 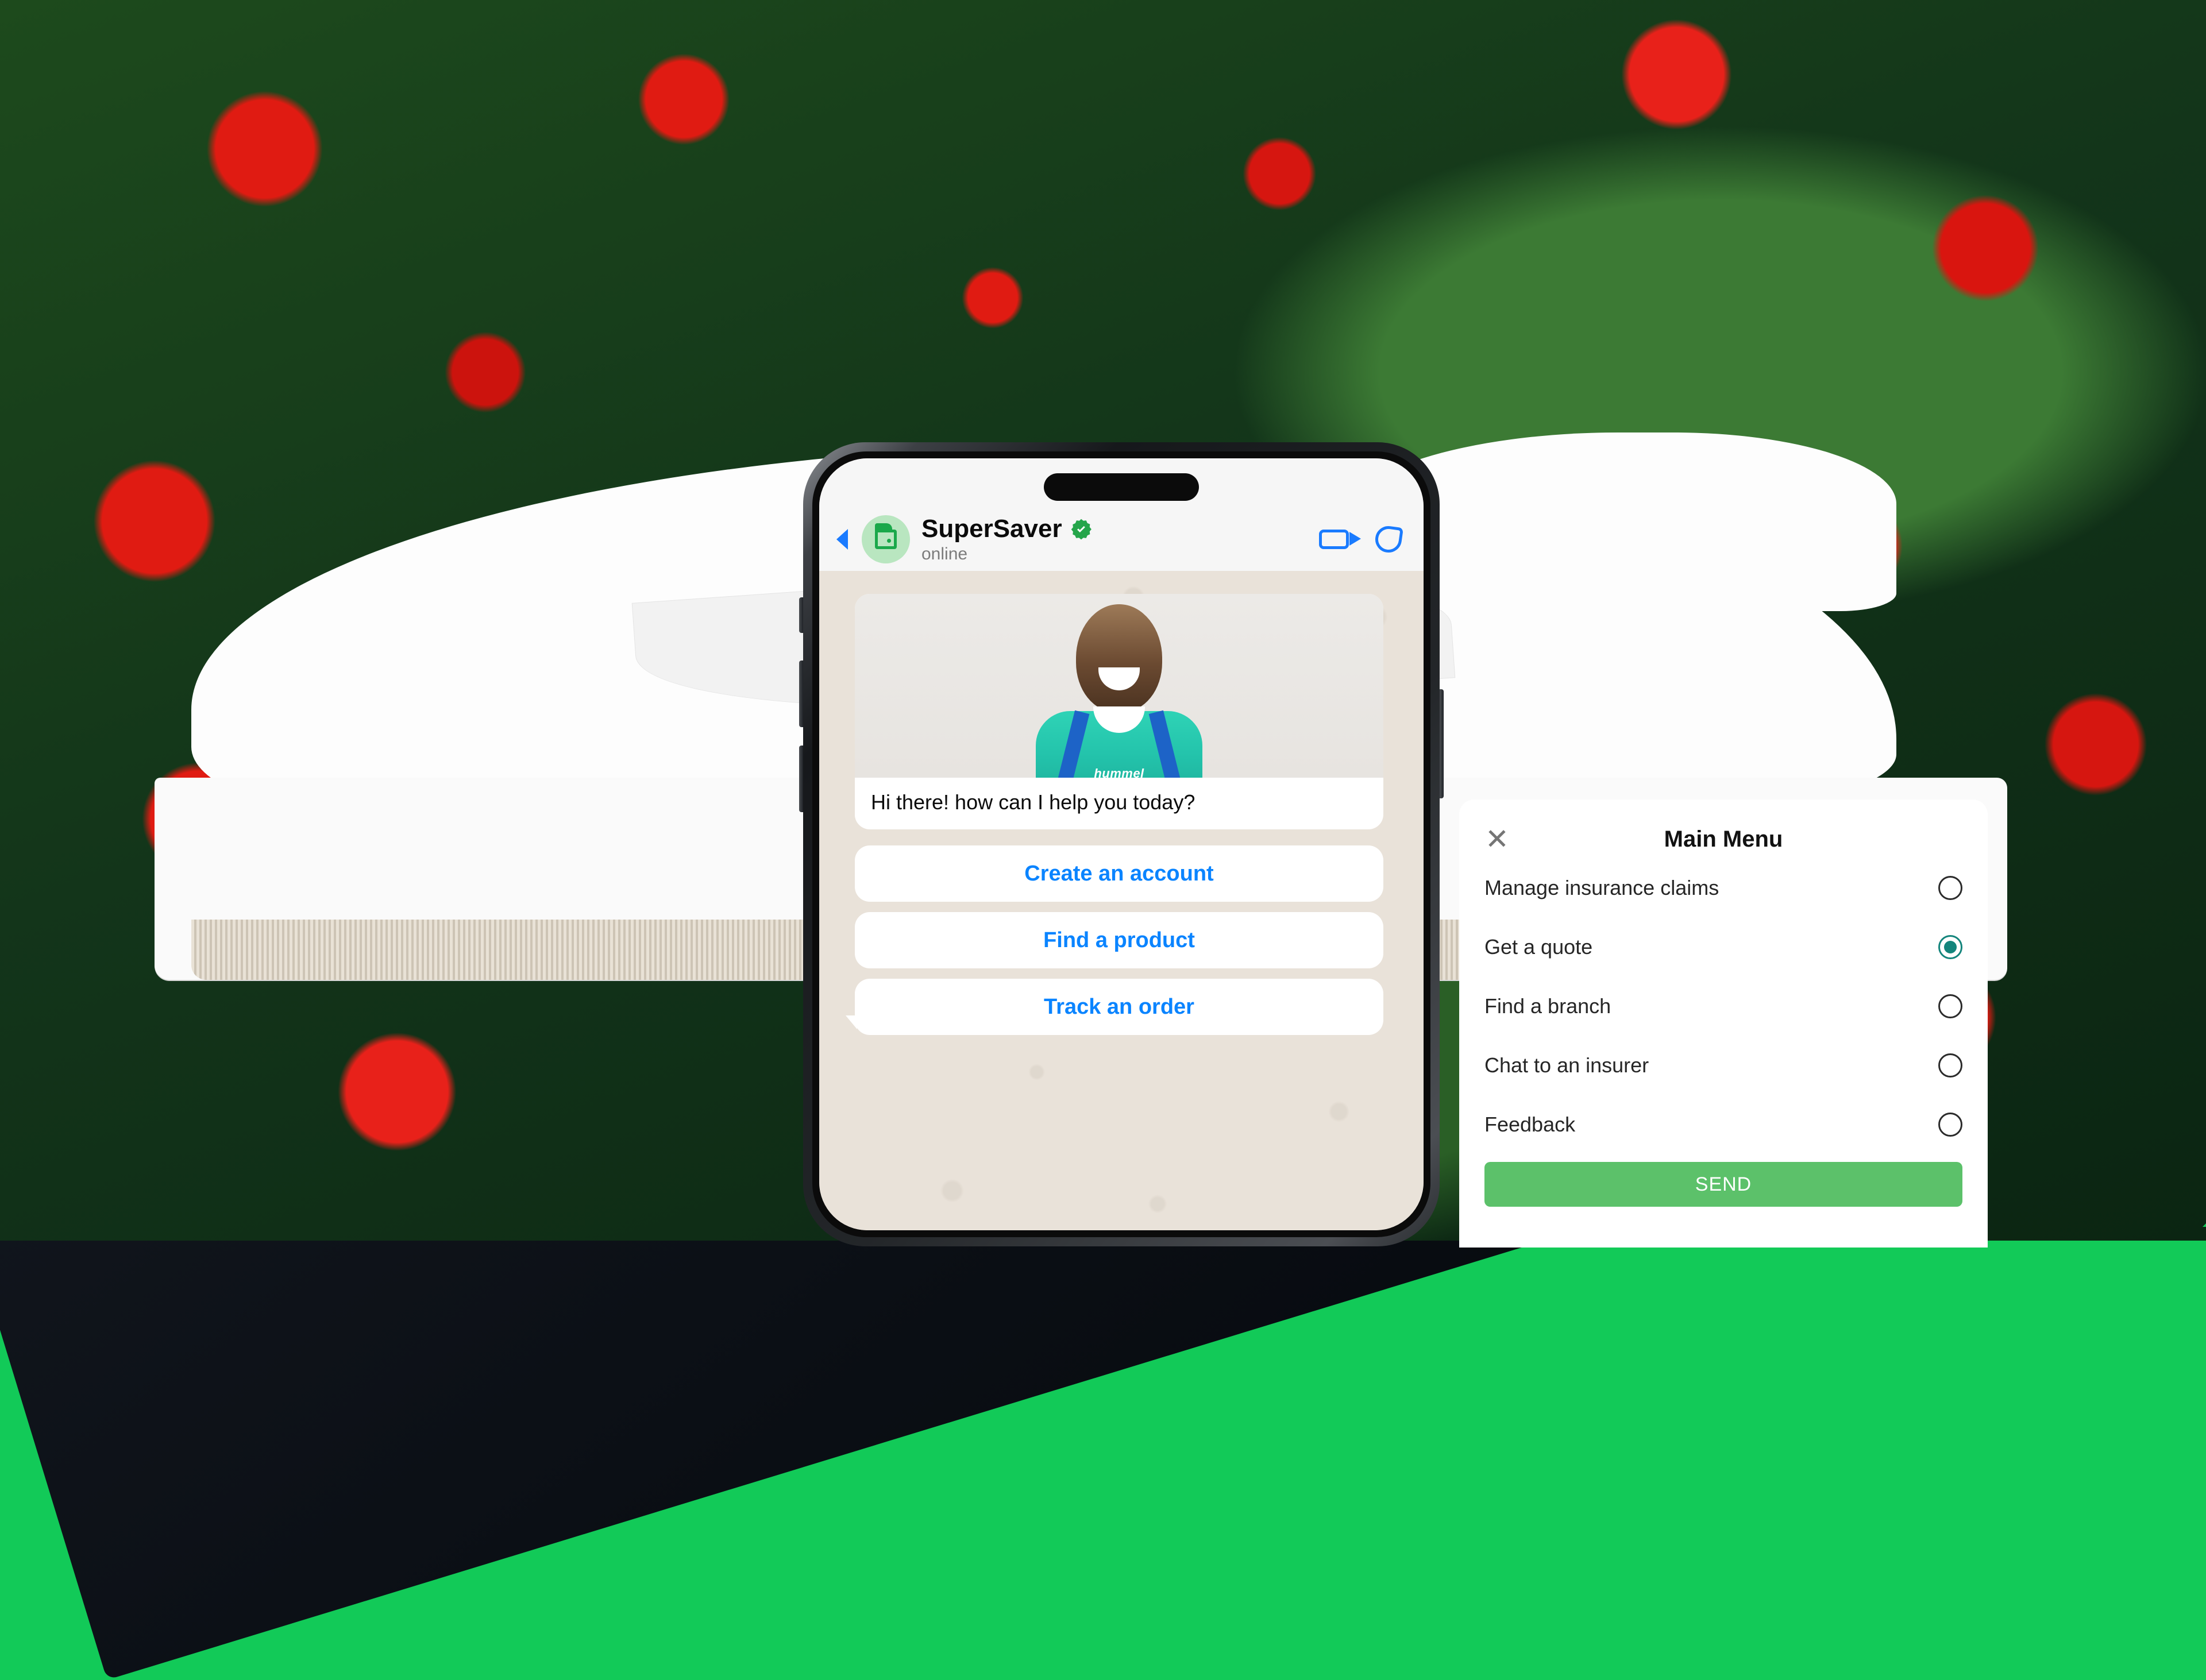 What do you see at coordinates (1497, 839) in the screenshot?
I see `close-icon: ✕` at bounding box center [1497, 839].